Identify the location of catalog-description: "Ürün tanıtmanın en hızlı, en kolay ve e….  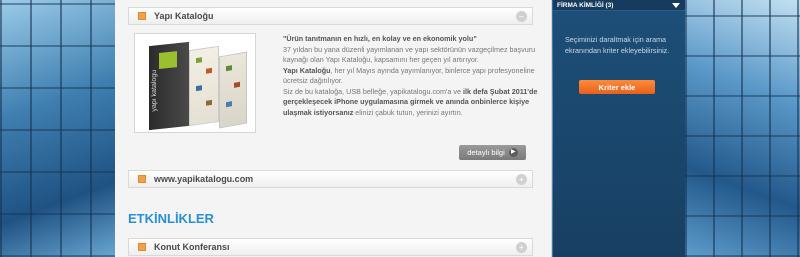
(410, 76).